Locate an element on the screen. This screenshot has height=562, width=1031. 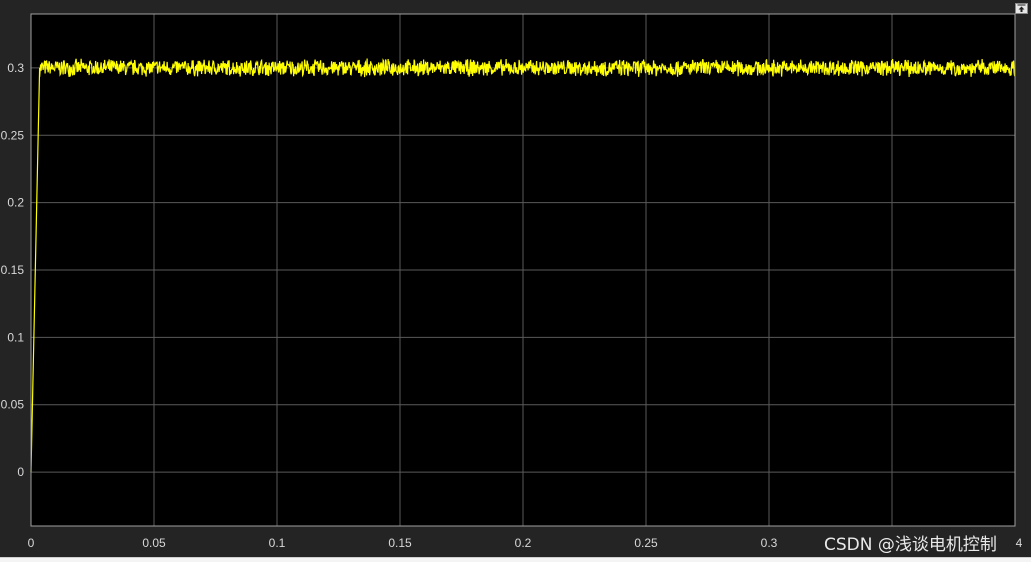
restore-axes-button is located at coordinates (1021, 8).